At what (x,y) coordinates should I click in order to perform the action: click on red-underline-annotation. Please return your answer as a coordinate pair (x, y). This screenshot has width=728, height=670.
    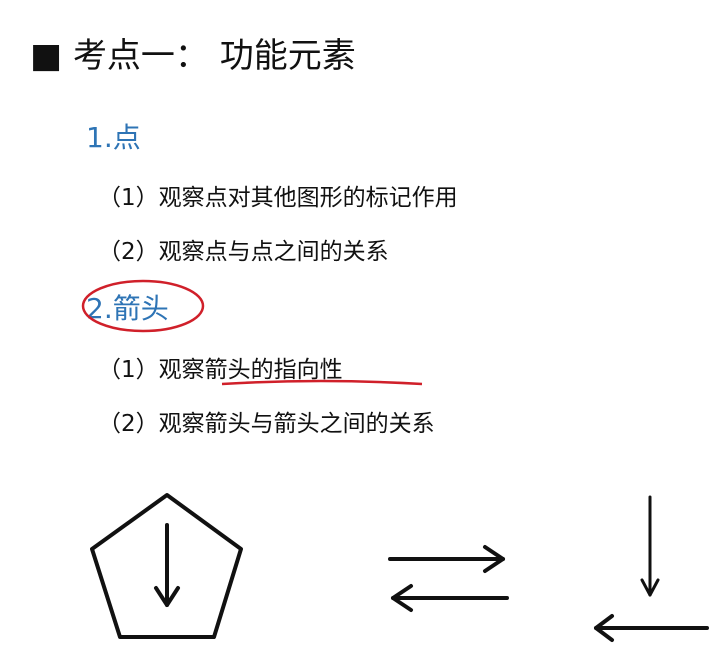
    Looking at the image, I should click on (322, 382).